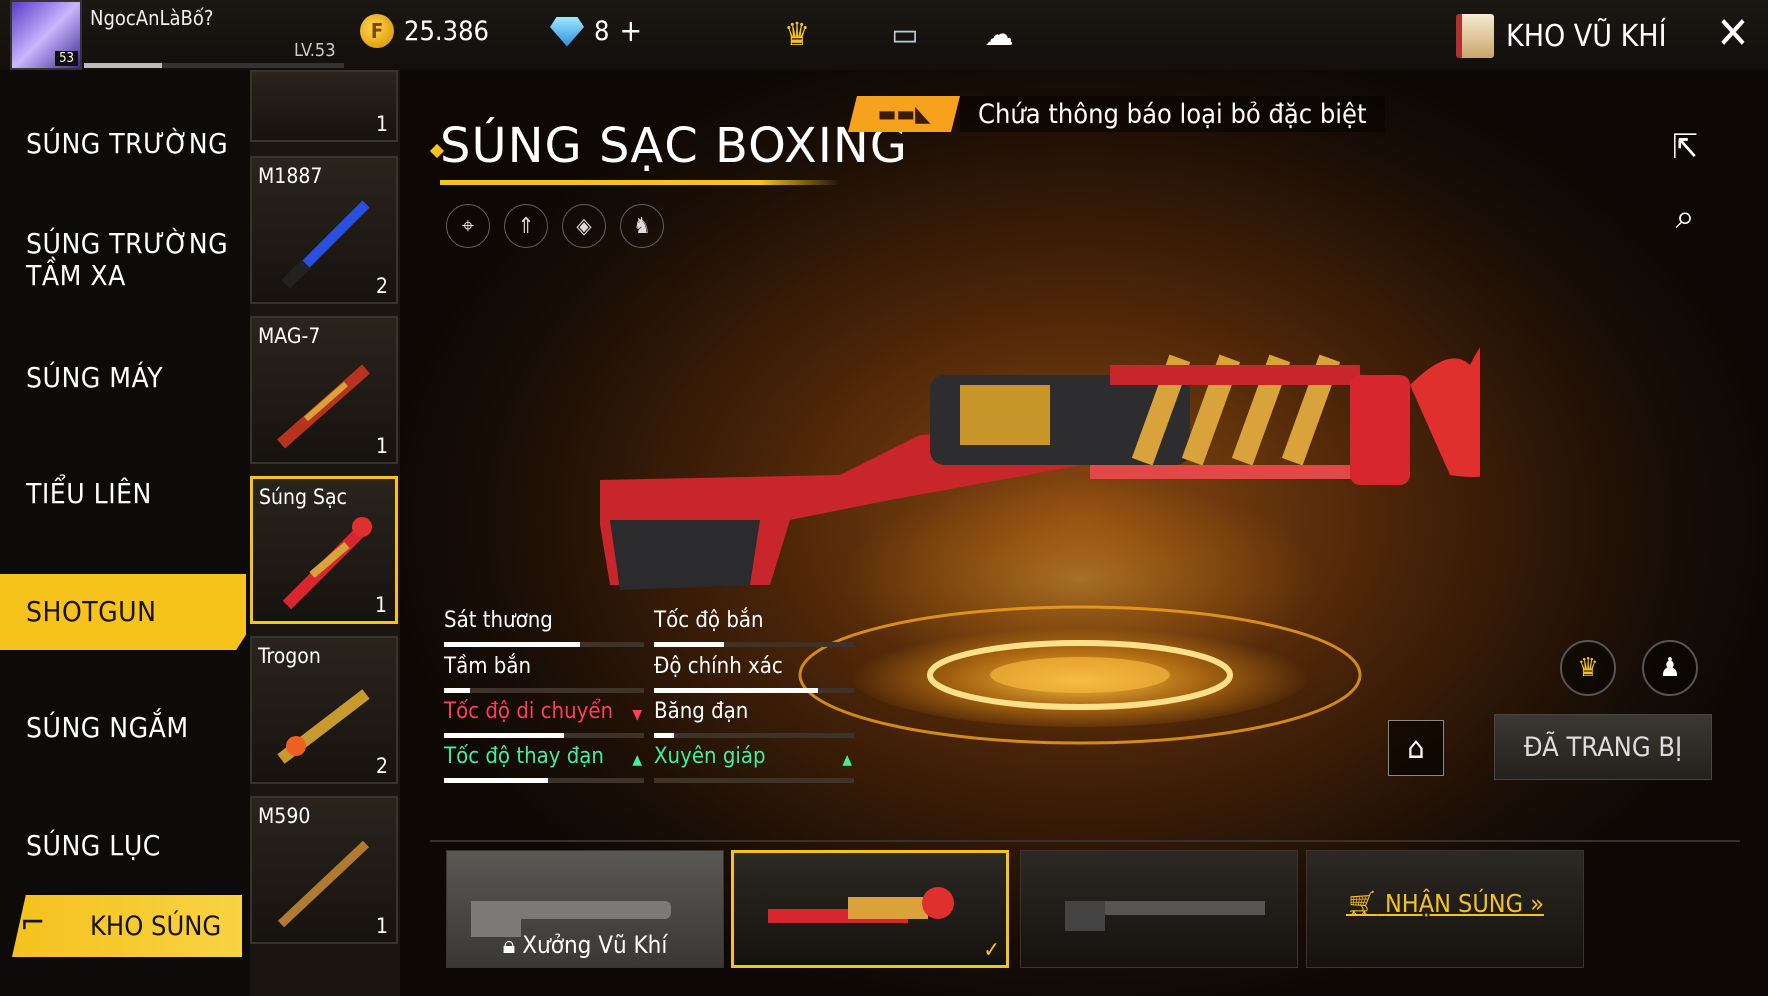 This screenshot has height=996, width=1768. Describe the element at coordinates (1685, 147) in the screenshot. I see `share-icon: ⇱` at that location.